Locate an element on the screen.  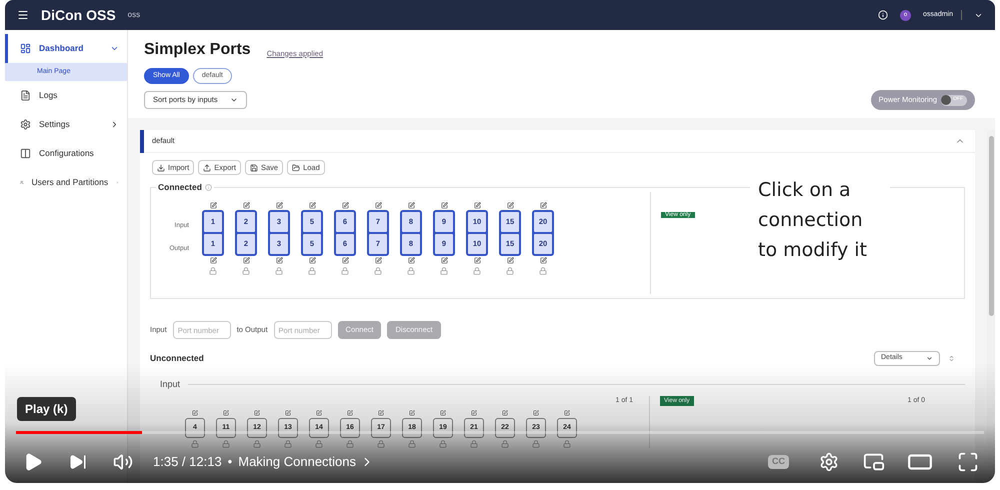
fullscreen-icon is located at coordinates (968, 462).